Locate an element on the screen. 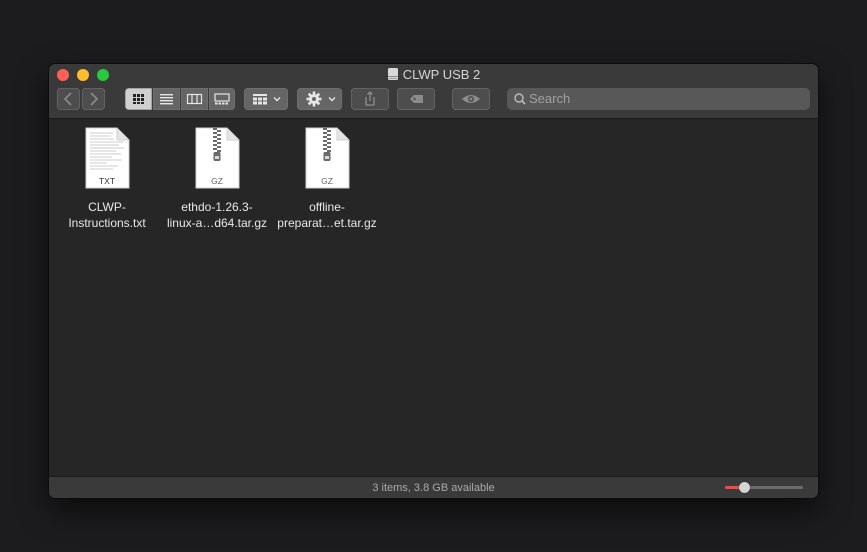  usb-drive-icon is located at coordinates (392, 74).